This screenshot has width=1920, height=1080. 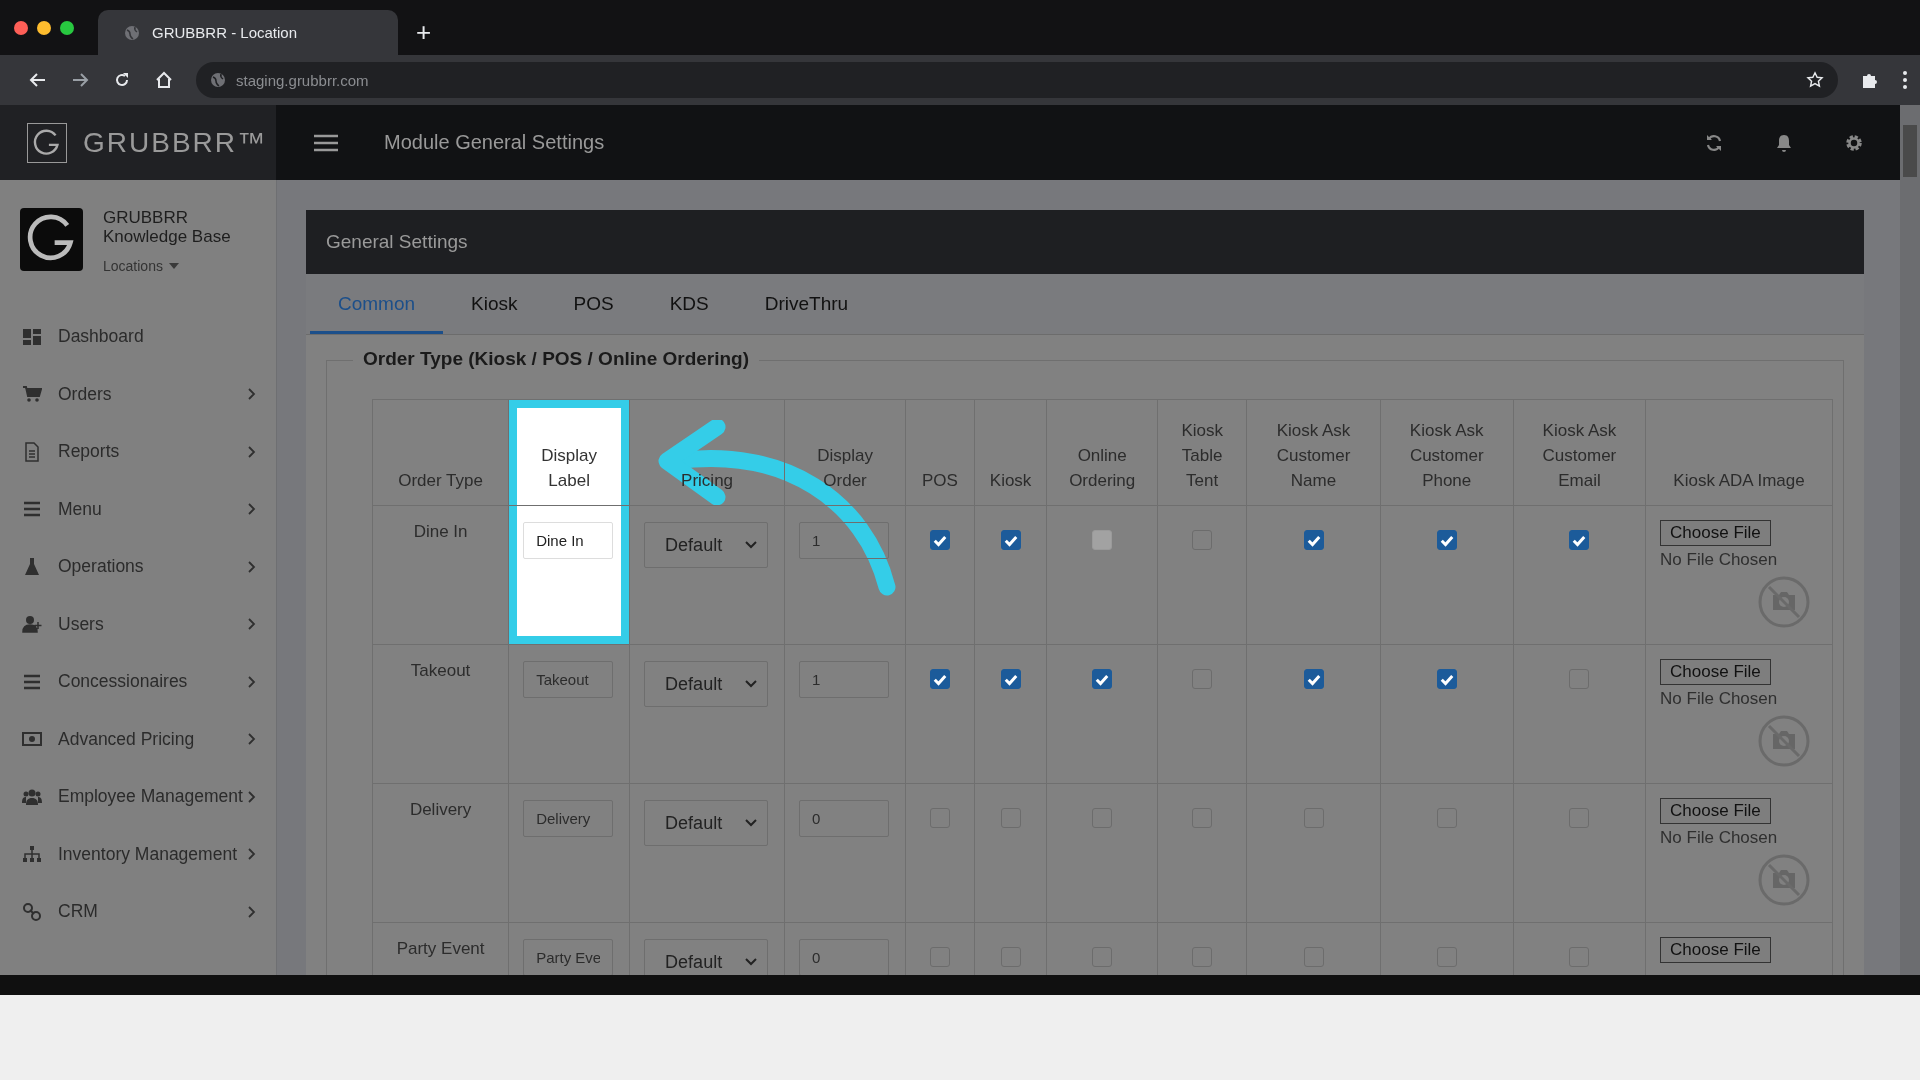 I want to click on sidebar-item: Inventory Management, so click(x=138, y=854).